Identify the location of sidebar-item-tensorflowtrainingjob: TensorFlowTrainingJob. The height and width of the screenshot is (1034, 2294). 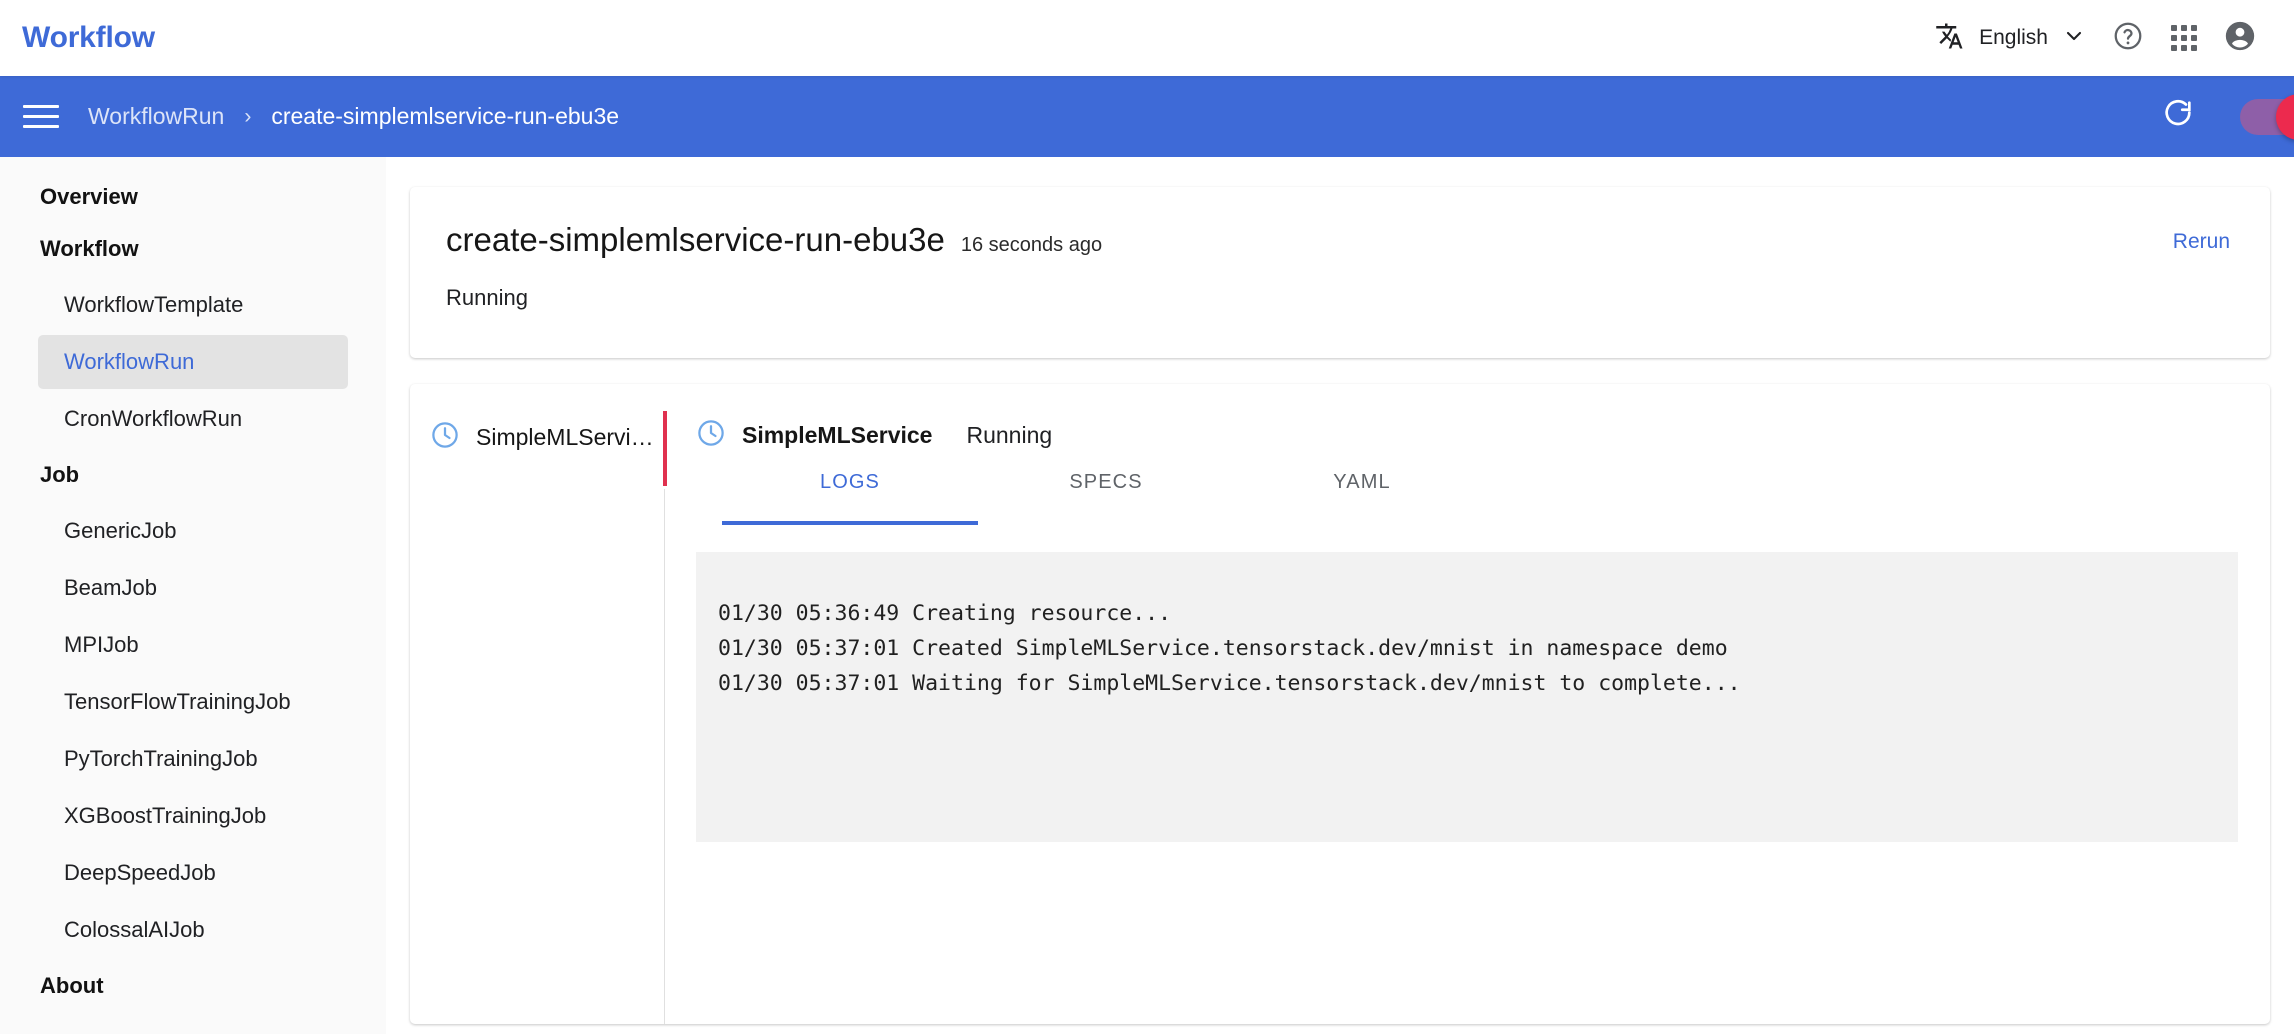
(193, 702).